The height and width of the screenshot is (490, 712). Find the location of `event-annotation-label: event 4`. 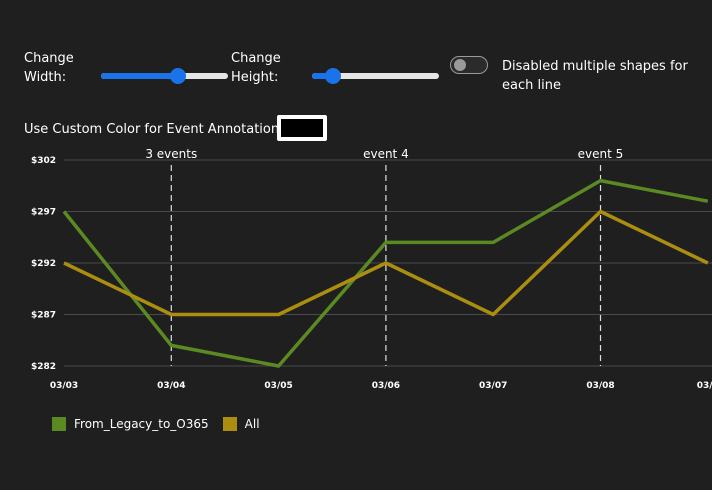

event-annotation-label: event 4 is located at coordinates (386, 154).